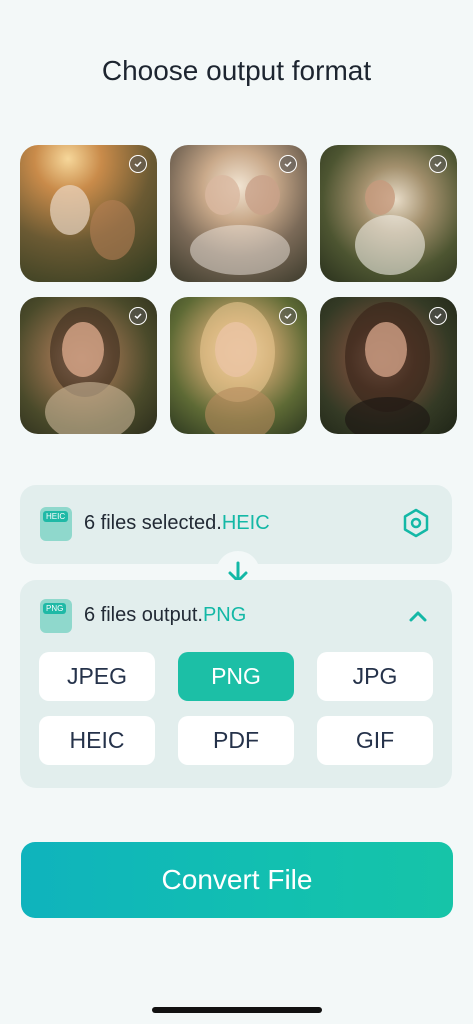 The width and height of the screenshot is (473, 1024). What do you see at coordinates (236, 70) in the screenshot?
I see `page-title: Choose output format` at bounding box center [236, 70].